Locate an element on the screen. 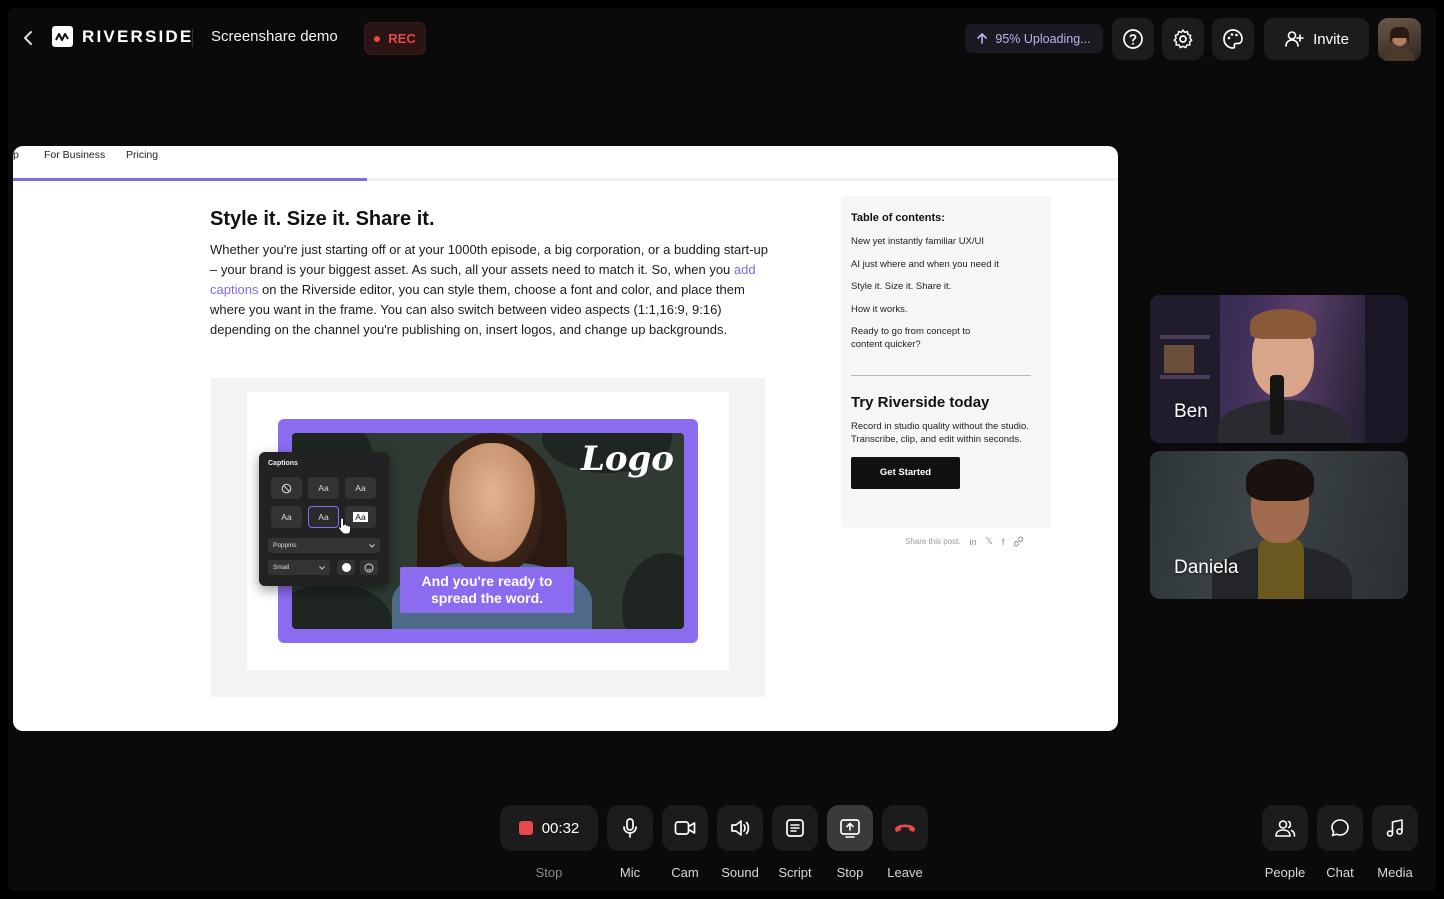  camera-button is located at coordinates (685, 828).